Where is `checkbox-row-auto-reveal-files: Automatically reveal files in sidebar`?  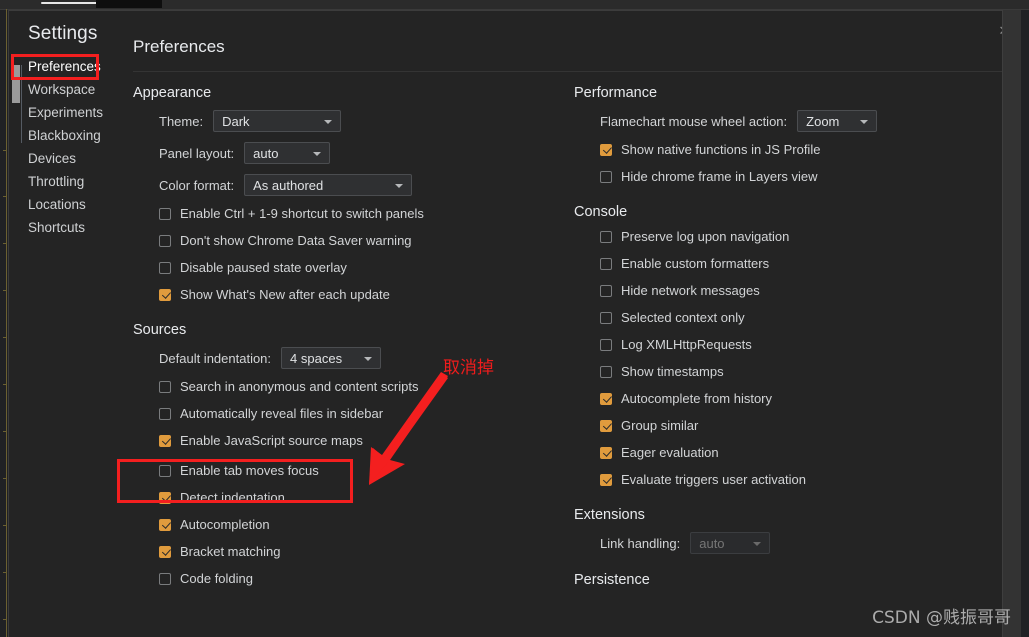
checkbox-row-auto-reveal-files: Automatically reveal files in sidebar is located at coordinates (343, 413).